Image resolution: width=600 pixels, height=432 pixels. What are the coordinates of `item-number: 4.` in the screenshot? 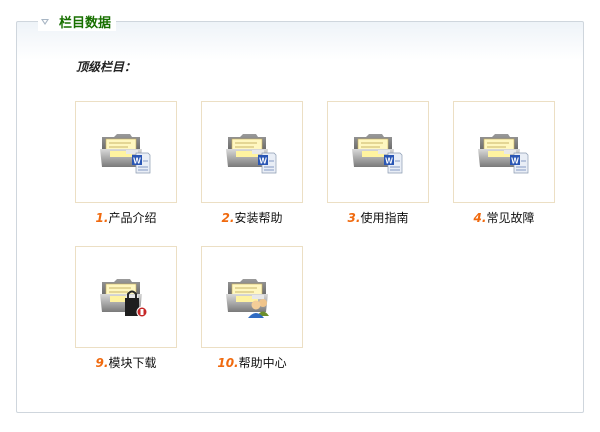 It's located at (480, 218).